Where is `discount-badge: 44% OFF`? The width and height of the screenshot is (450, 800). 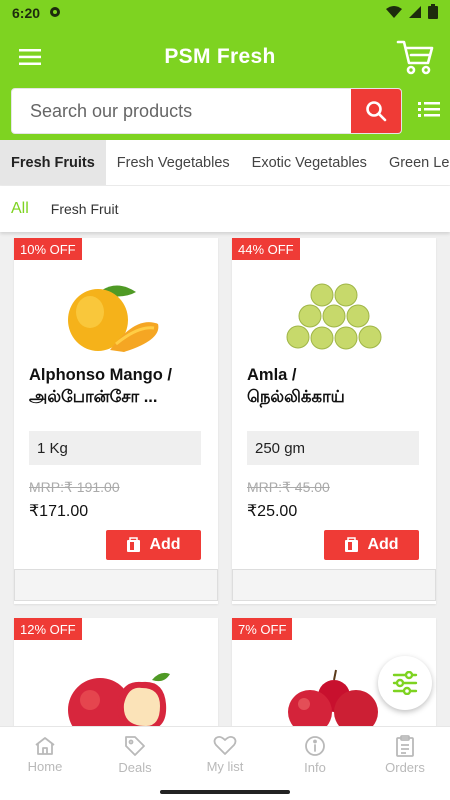
discount-badge: 44% OFF is located at coordinates (266, 249).